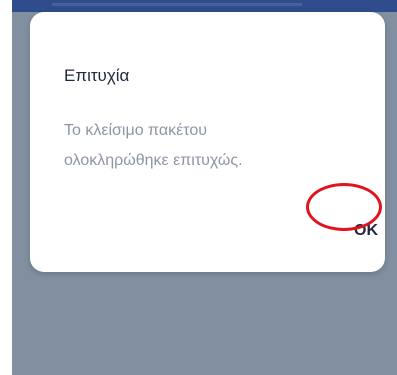 The width and height of the screenshot is (397, 375). What do you see at coordinates (177, 4) in the screenshot?
I see `background-header-detail` at bounding box center [177, 4].